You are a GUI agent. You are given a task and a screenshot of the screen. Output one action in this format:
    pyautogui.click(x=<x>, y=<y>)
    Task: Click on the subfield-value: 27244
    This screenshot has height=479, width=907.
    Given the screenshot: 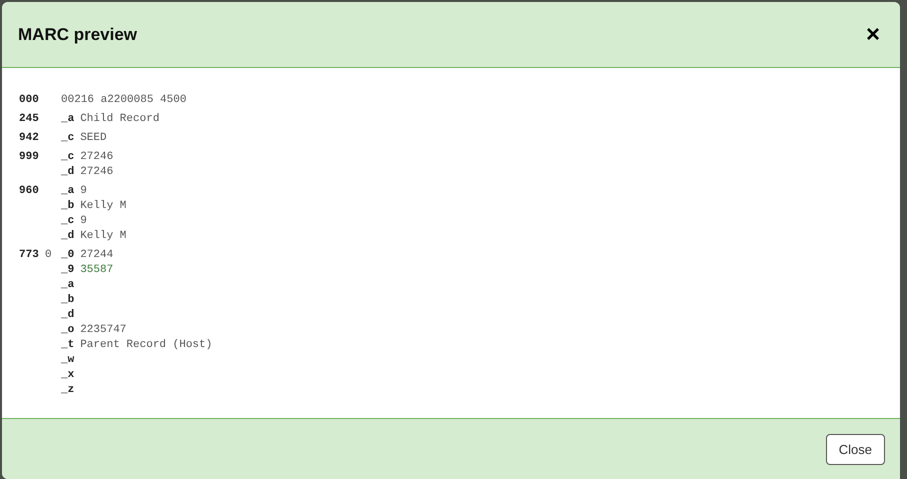 What is the action you would take?
    pyautogui.click(x=97, y=255)
    